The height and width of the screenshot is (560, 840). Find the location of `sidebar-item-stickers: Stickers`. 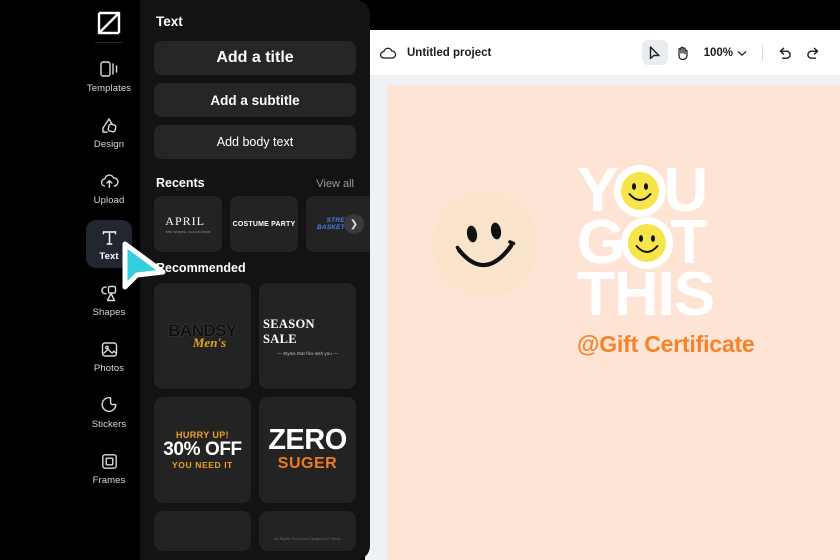

sidebar-item-stickers: Stickers is located at coordinates (109, 412).